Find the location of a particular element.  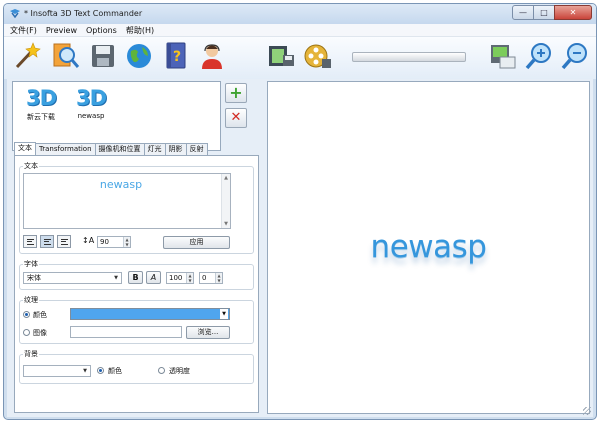

texture-image-label: 图像 is located at coordinates (40, 333).